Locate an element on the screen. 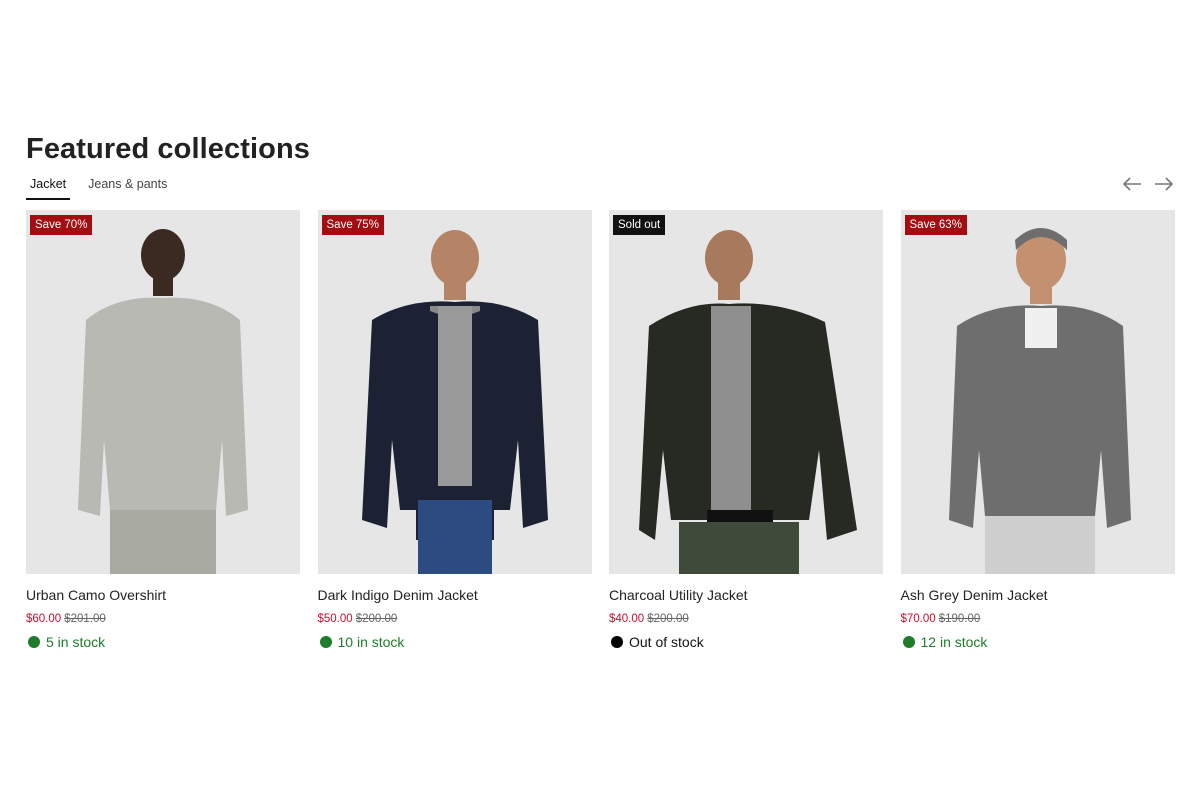 The height and width of the screenshot is (800, 1200). product-image: Save 63% is located at coordinates (1037, 392).